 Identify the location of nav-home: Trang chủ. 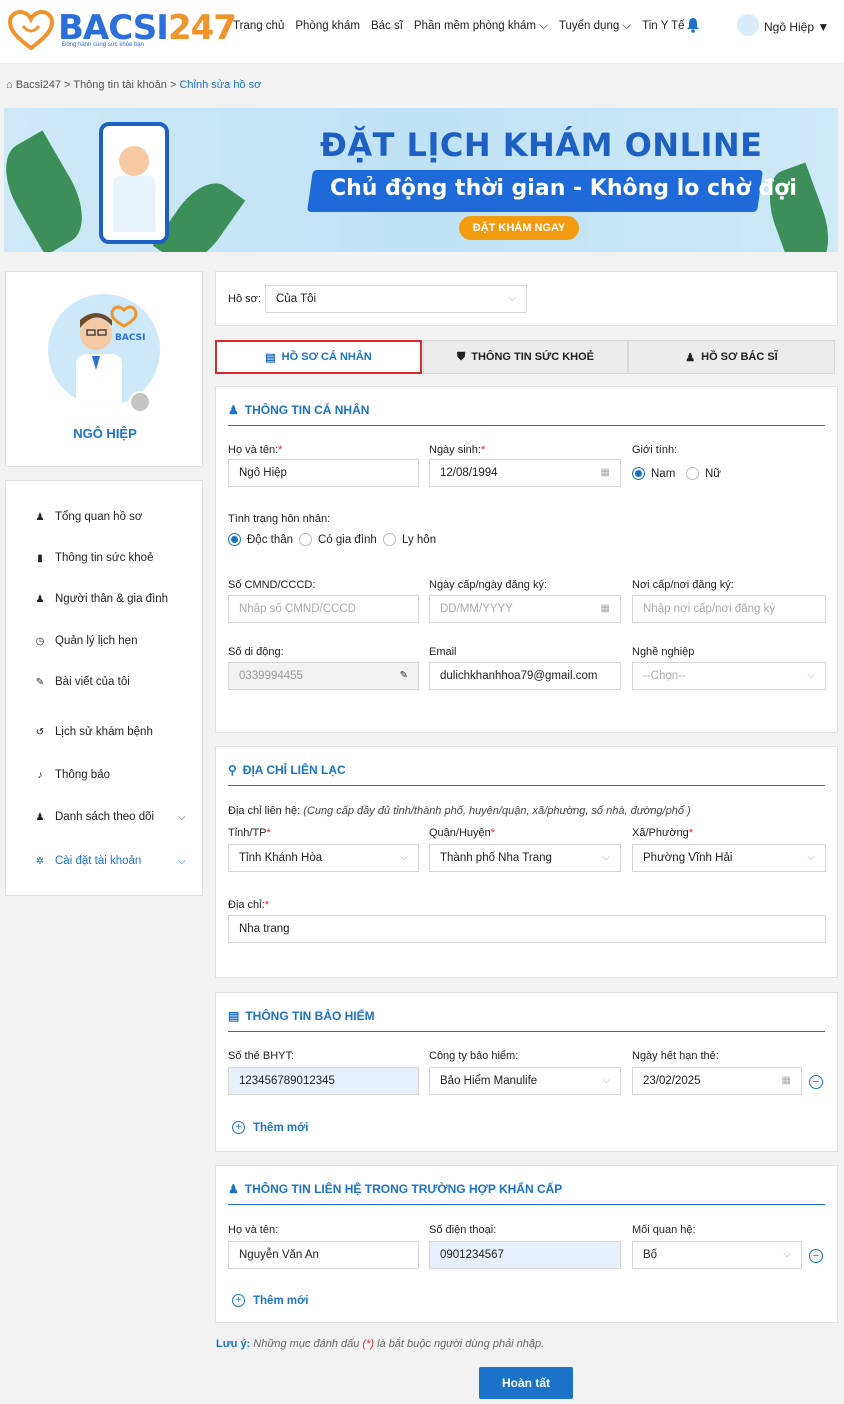
(258, 26).